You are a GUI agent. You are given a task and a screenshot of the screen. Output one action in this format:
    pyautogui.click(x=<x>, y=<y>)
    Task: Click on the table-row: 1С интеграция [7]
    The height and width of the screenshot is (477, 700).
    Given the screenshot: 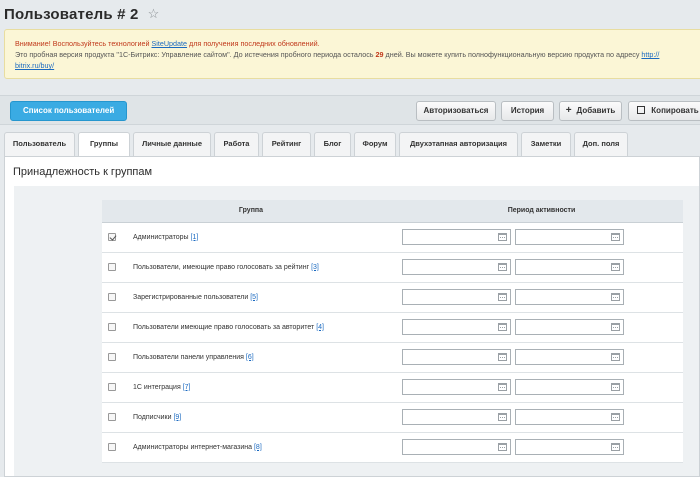 What is the action you would take?
    pyautogui.click(x=392, y=387)
    